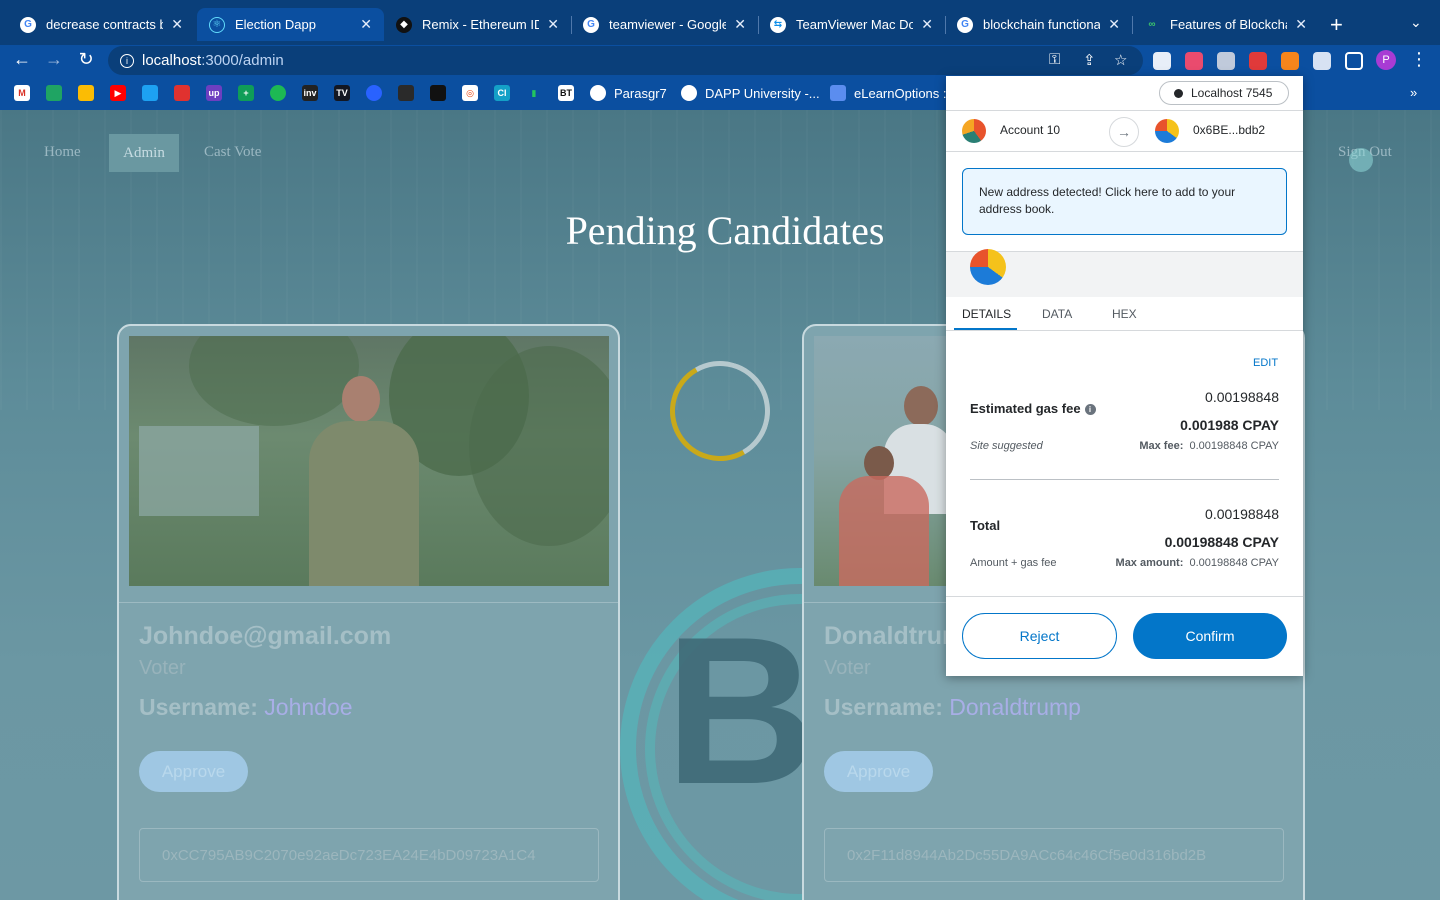 The image size is (1440, 900). I want to click on reject-button: Reject, so click(1039, 636).